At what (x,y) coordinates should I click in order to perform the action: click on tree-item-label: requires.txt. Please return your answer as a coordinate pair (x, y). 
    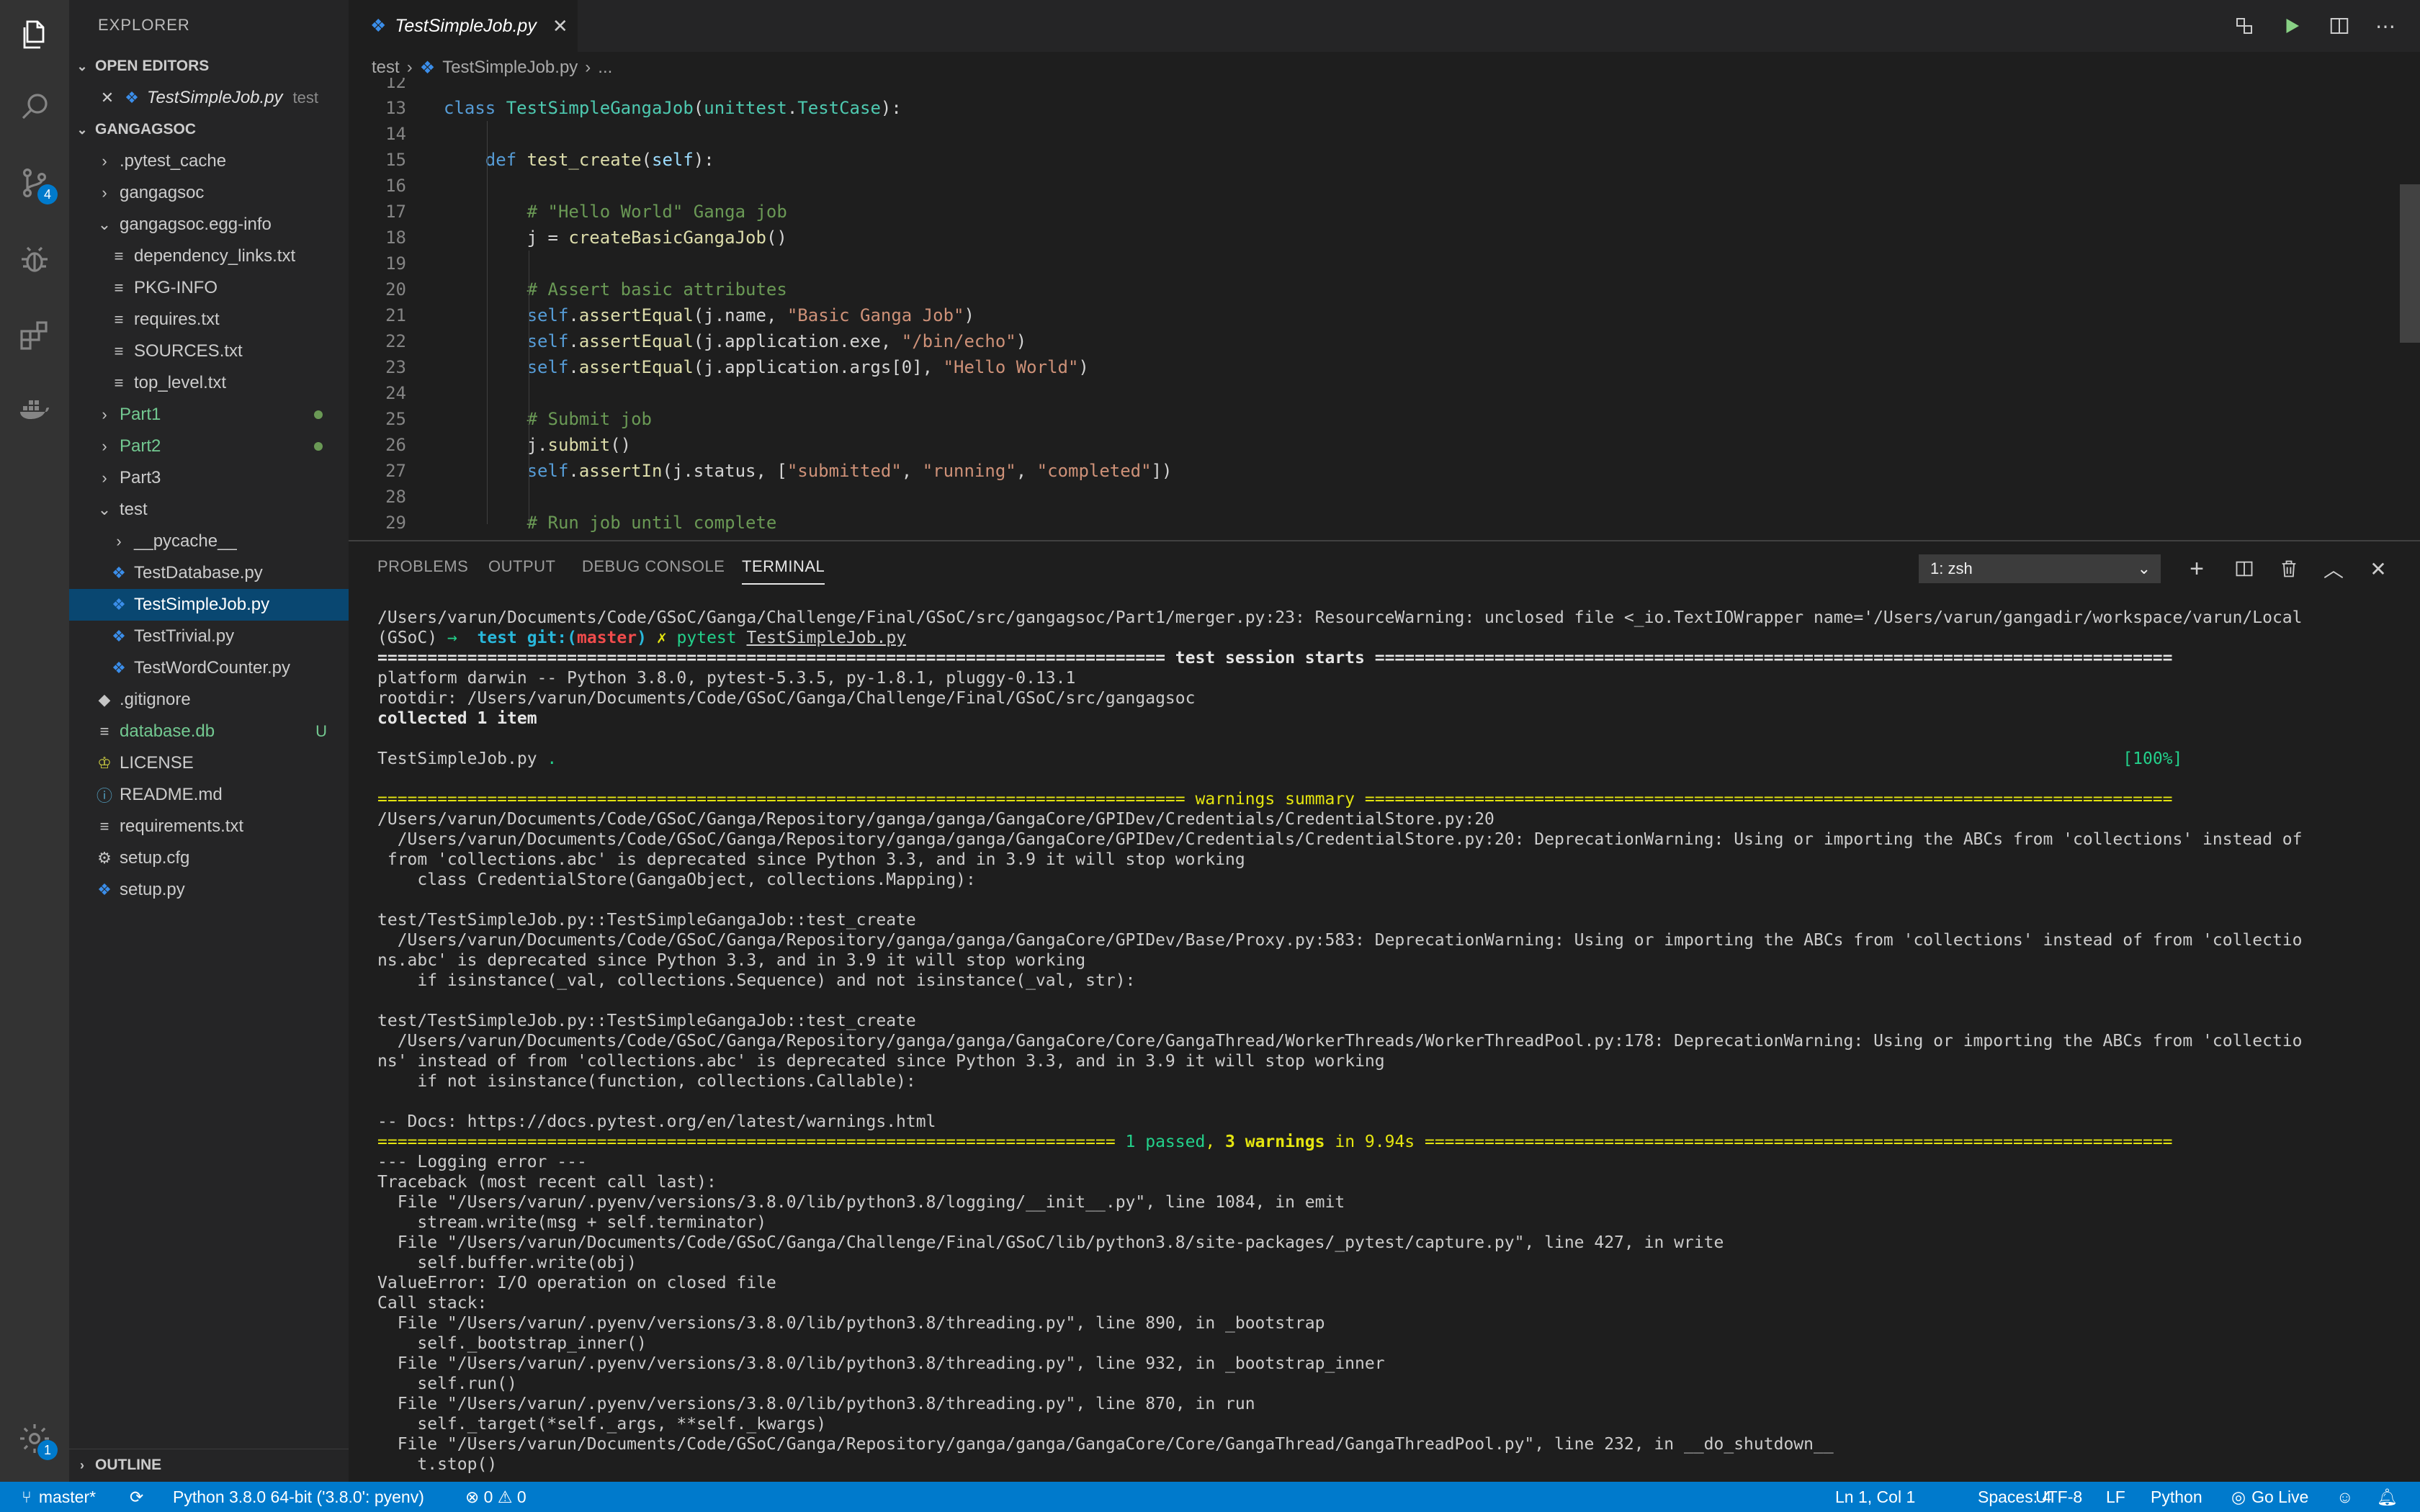
    Looking at the image, I should click on (177, 319).